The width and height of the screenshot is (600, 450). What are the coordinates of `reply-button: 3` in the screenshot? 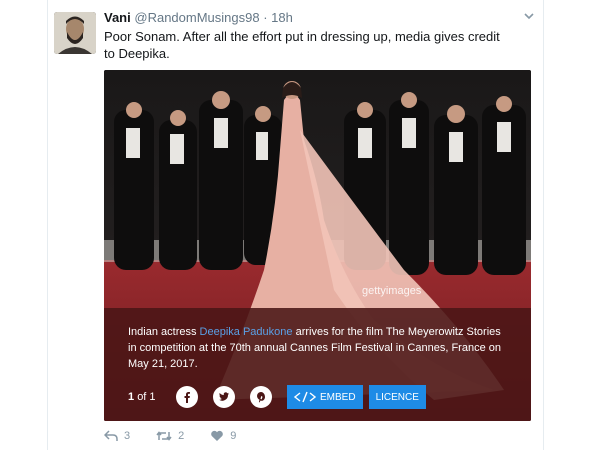 It's located at (117, 436).